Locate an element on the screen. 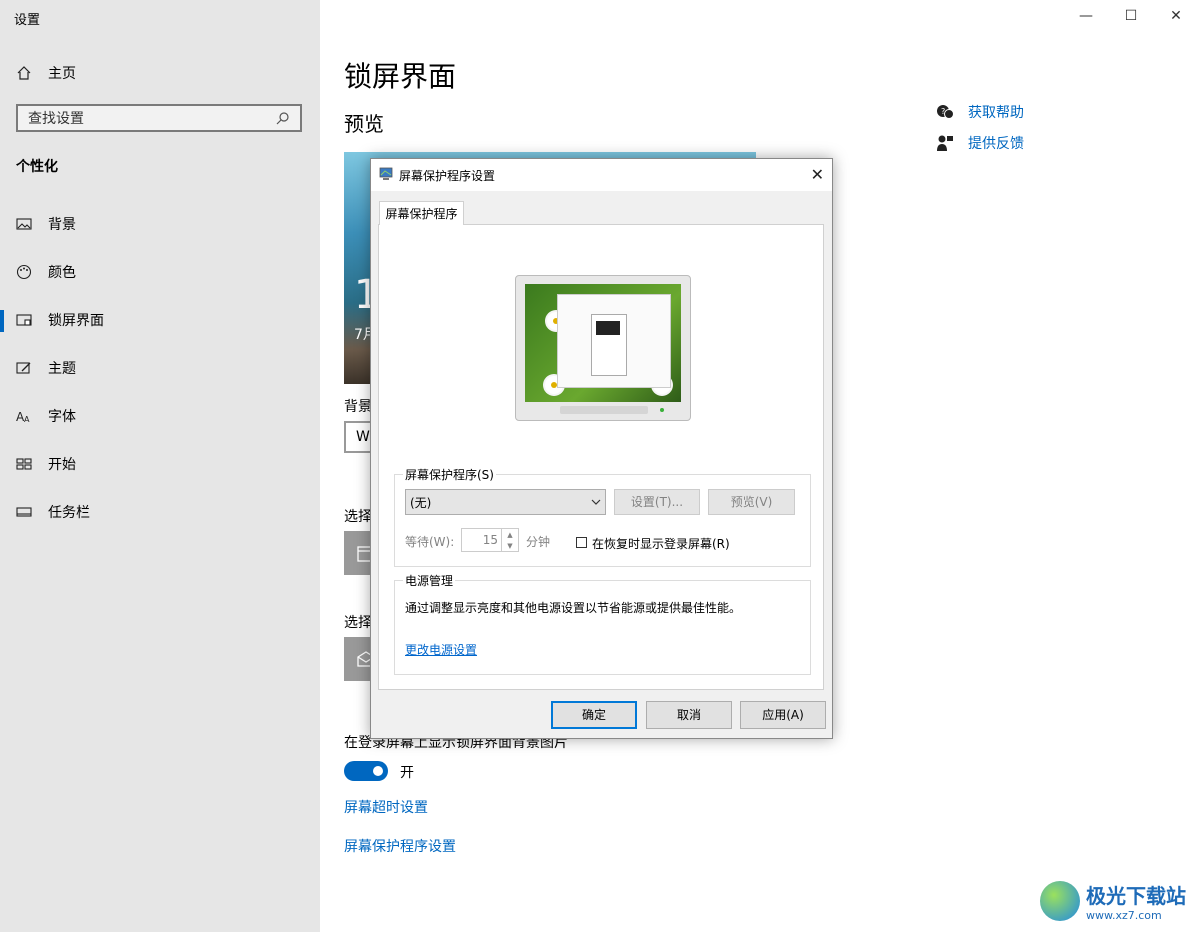 Image resolution: width=1200 pixels, height=932 pixels. watermark: 极光下载站 www.xz7.com is located at coordinates (1113, 901).